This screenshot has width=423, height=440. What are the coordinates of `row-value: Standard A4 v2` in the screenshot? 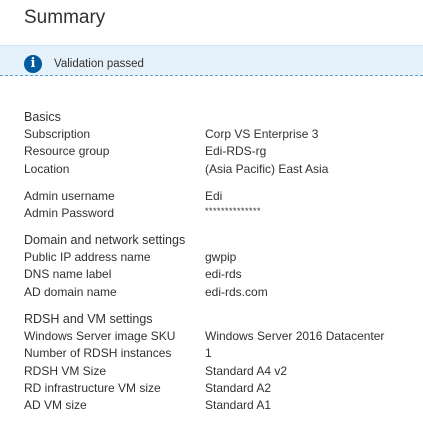 It's located at (246, 370).